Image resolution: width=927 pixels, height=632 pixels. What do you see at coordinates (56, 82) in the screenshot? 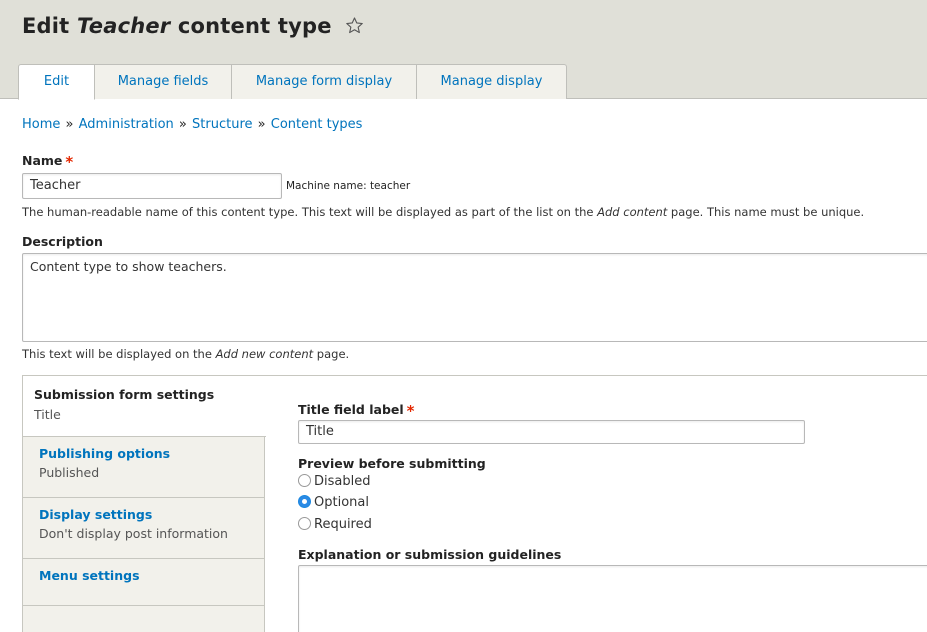
I see `tab-edit: Edit` at bounding box center [56, 82].